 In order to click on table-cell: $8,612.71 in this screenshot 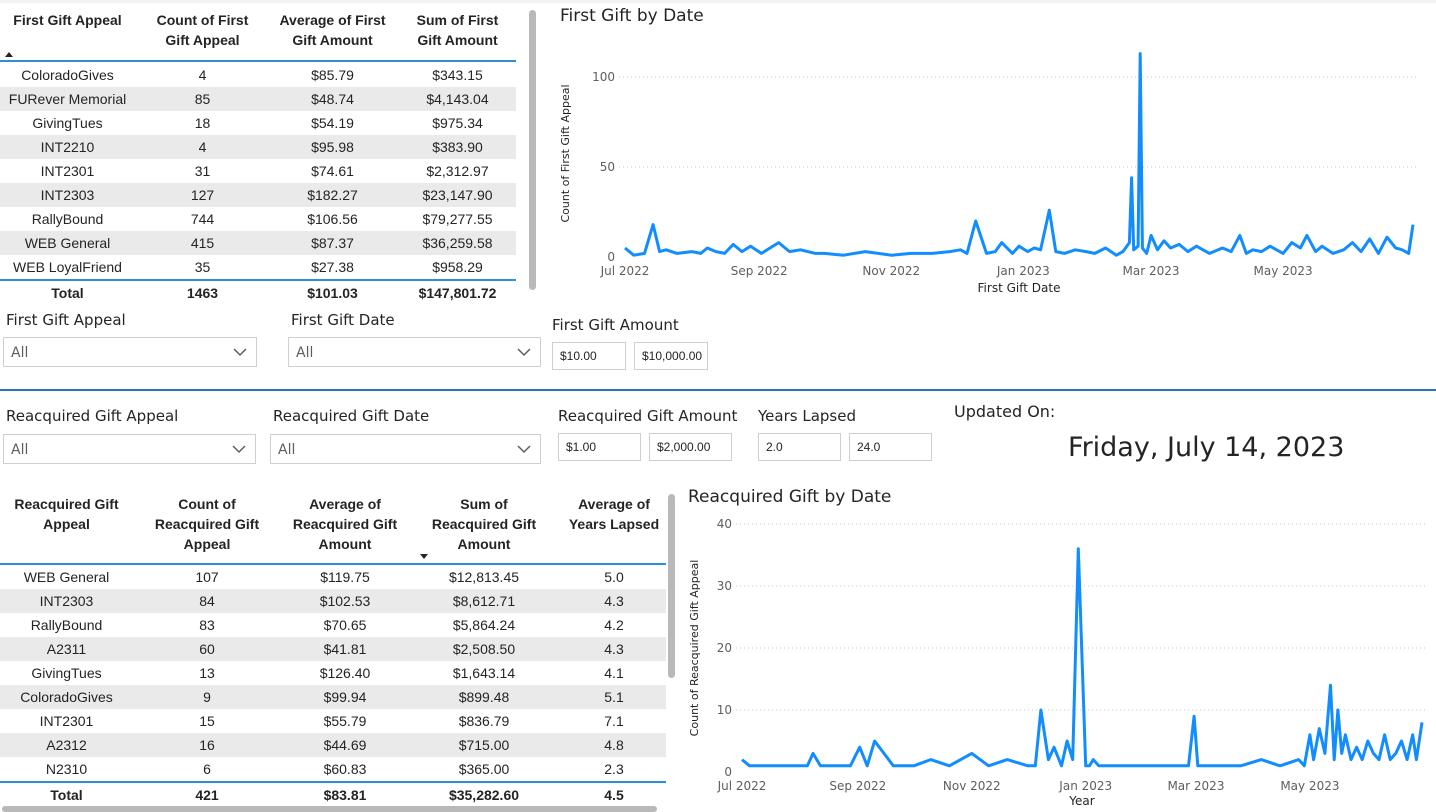, I will do `click(484, 601)`.